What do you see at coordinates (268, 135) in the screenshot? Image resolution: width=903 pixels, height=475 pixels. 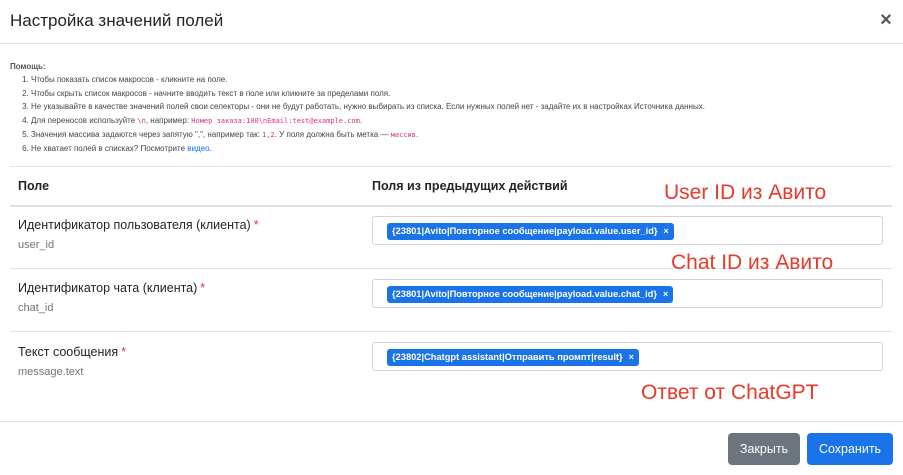 I see `help-code: 1,2` at bounding box center [268, 135].